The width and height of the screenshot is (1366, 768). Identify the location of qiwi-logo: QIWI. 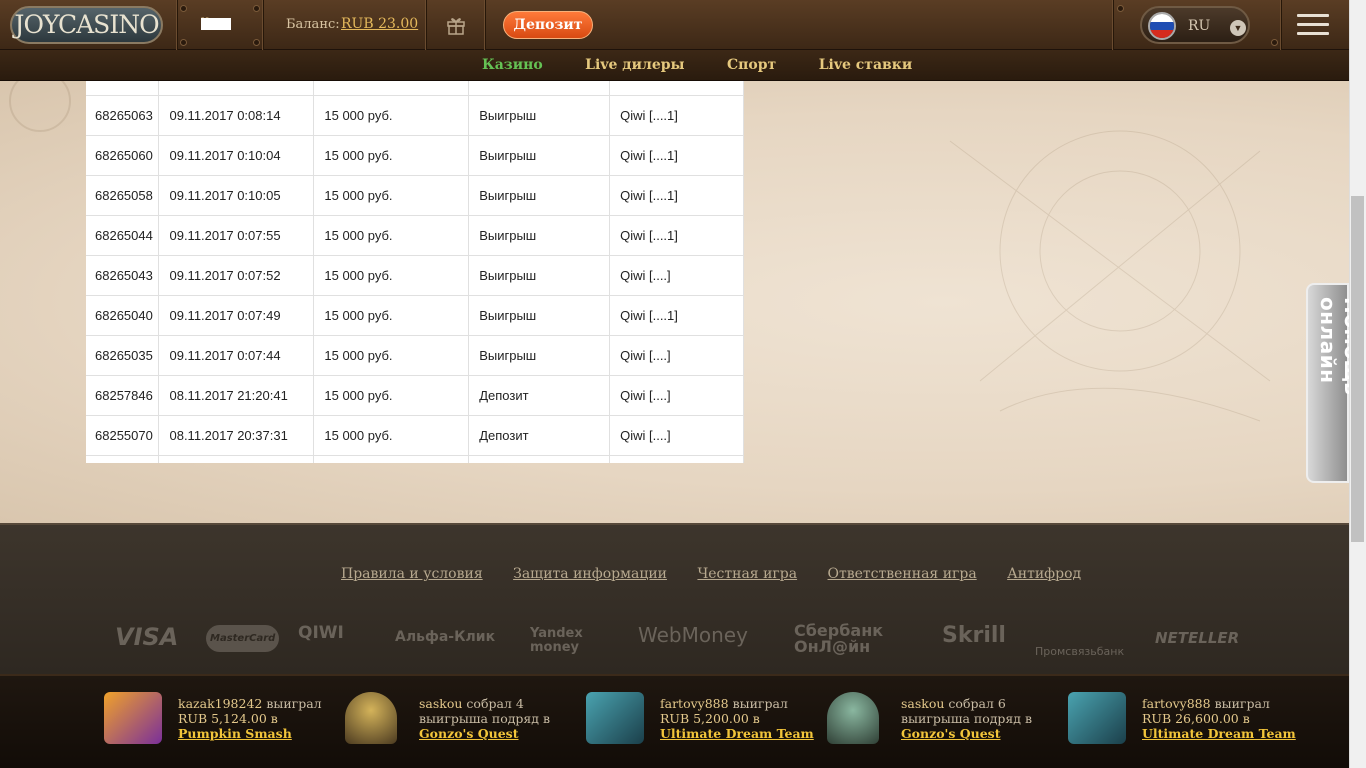
(321, 633).